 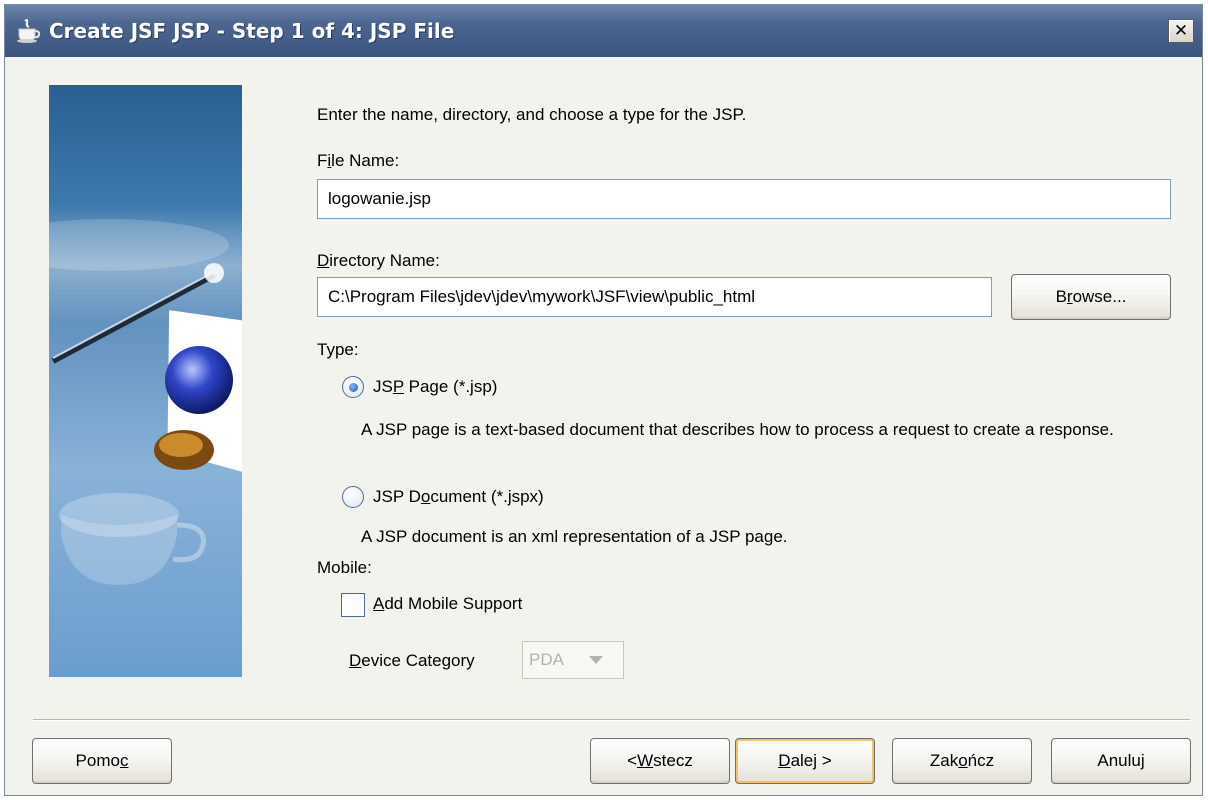 I want to click on jsp-page-radio, so click(x=353, y=387).